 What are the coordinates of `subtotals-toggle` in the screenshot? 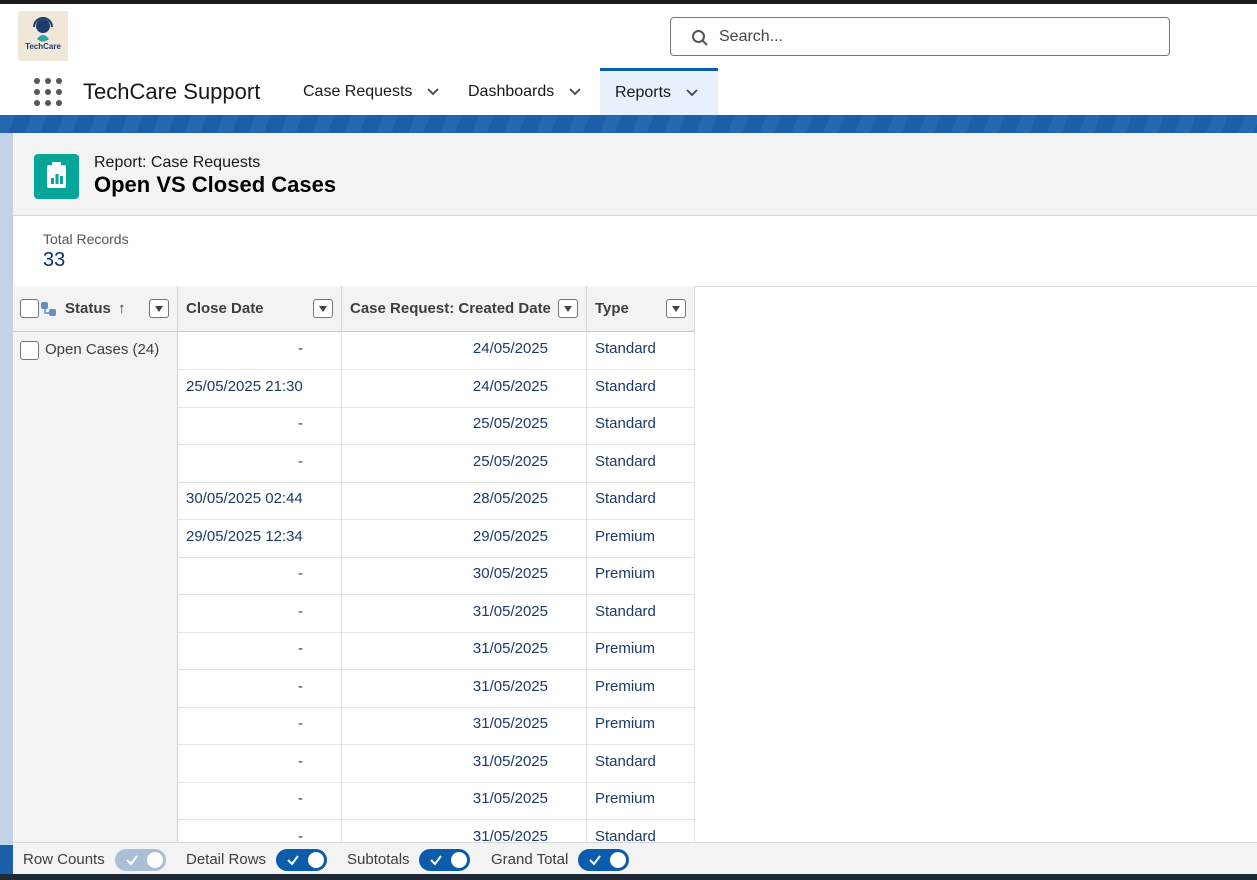 It's located at (444, 860).